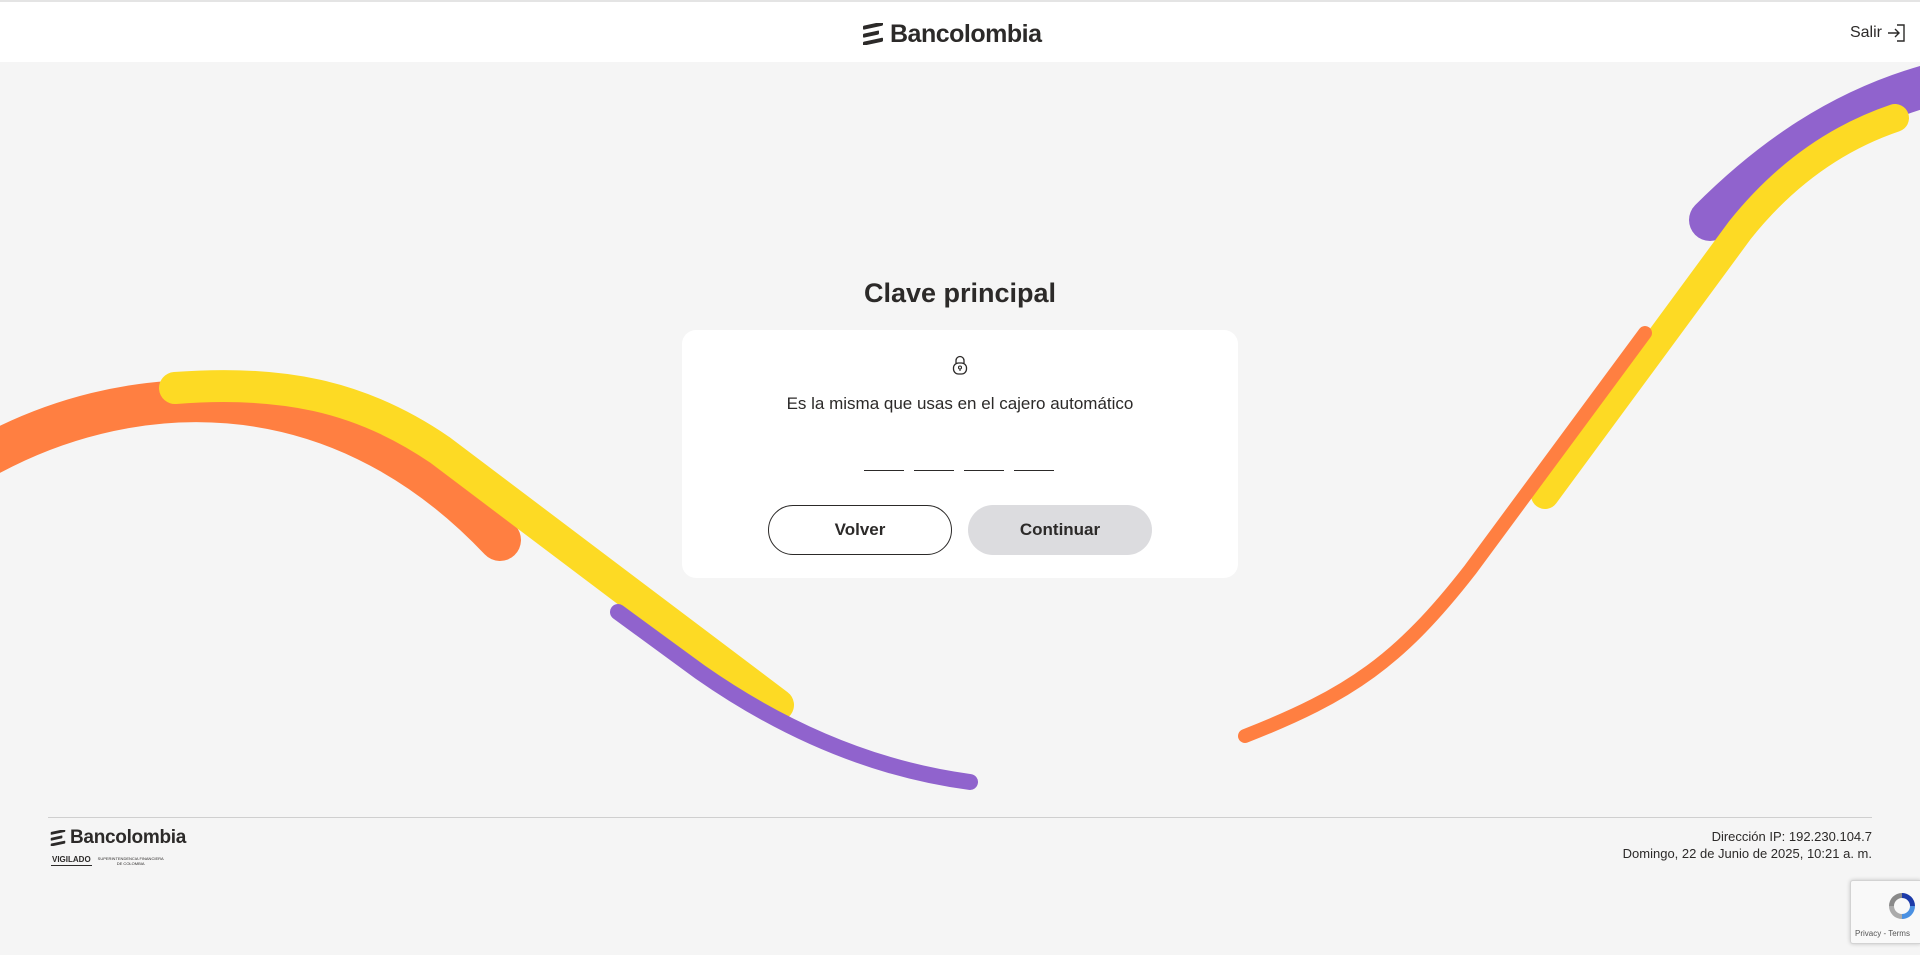 This screenshot has width=1920, height=955. I want to click on exit-button: Salir, so click(1878, 33).